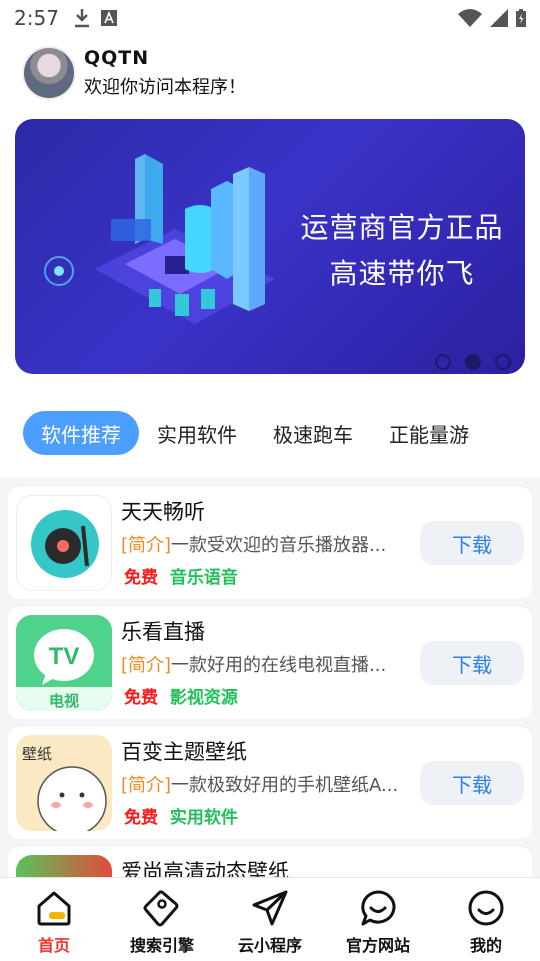 The width and height of the screenshot is (540, 961). I want to click on city-illustration, so click(159, 239).